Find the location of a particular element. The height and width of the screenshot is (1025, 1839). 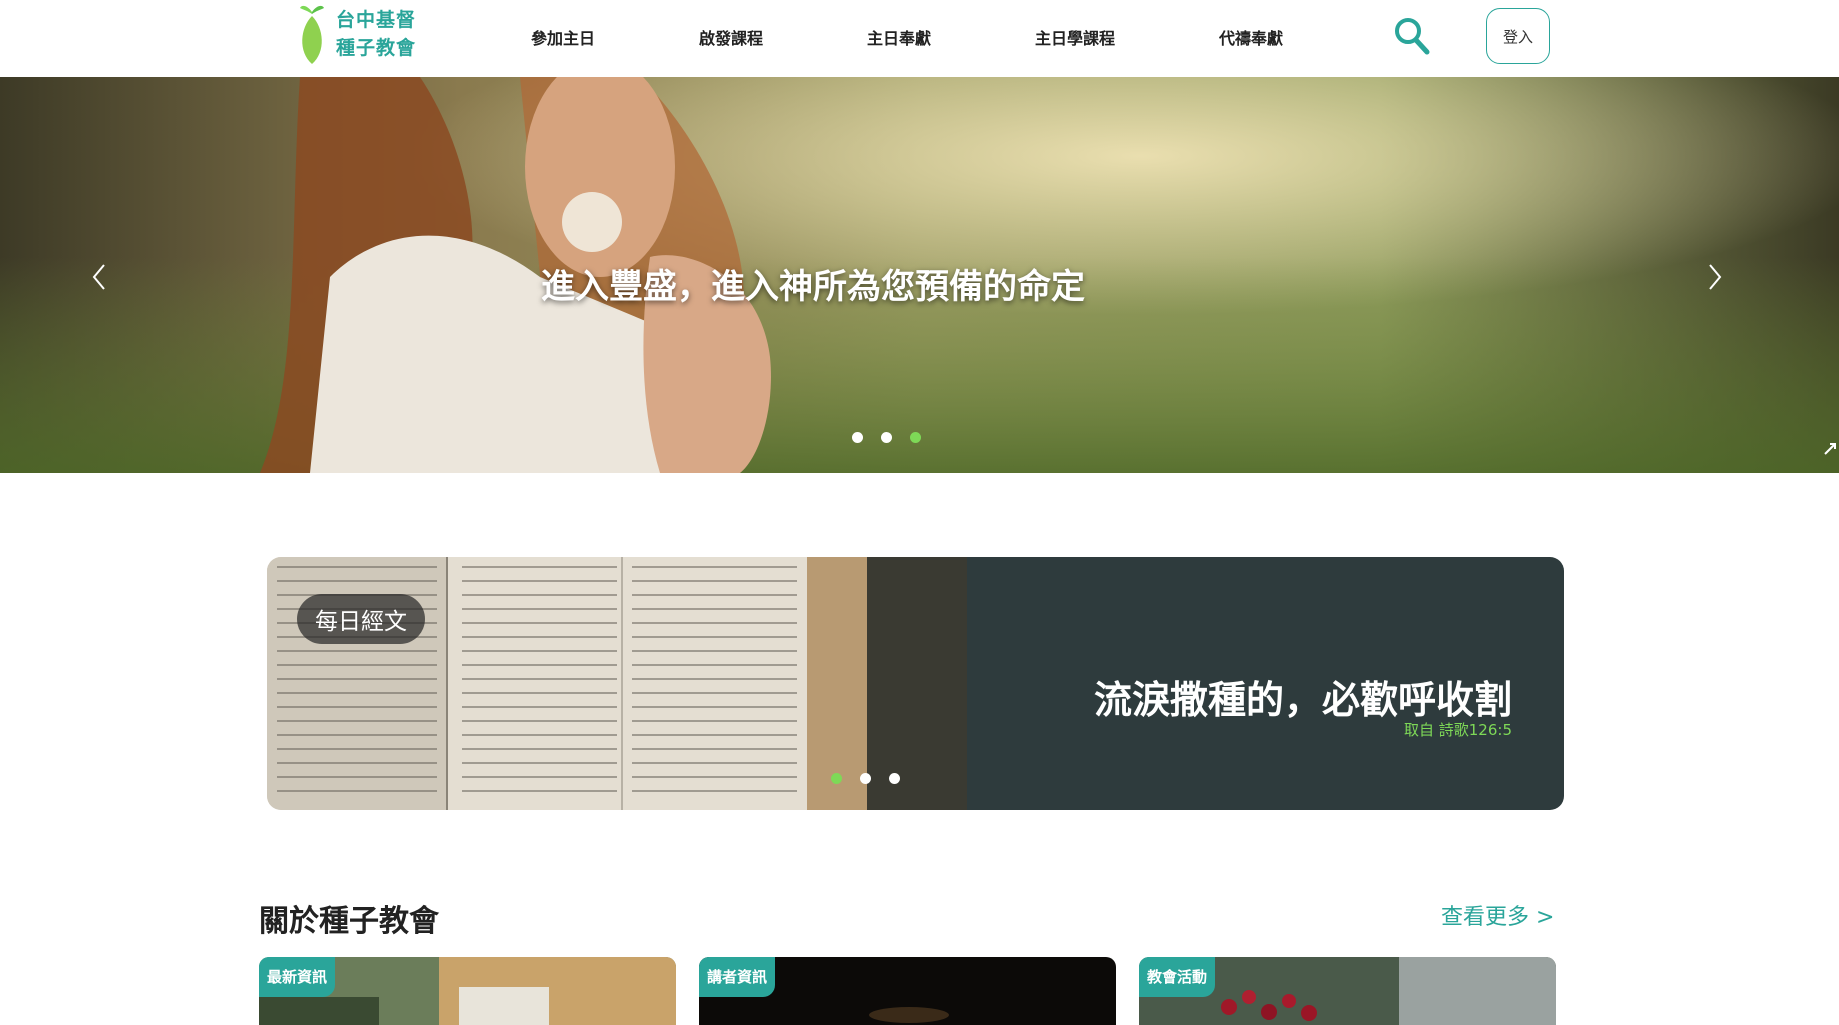

card-latest-news: 最新資訊 is located at coordinates (467, 991).